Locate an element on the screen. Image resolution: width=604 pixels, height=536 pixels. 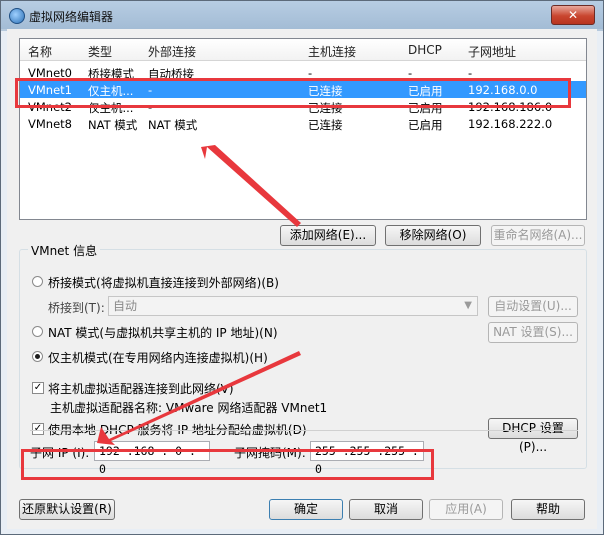
arrow-to-dhcp is located at coordinates (199, 398).